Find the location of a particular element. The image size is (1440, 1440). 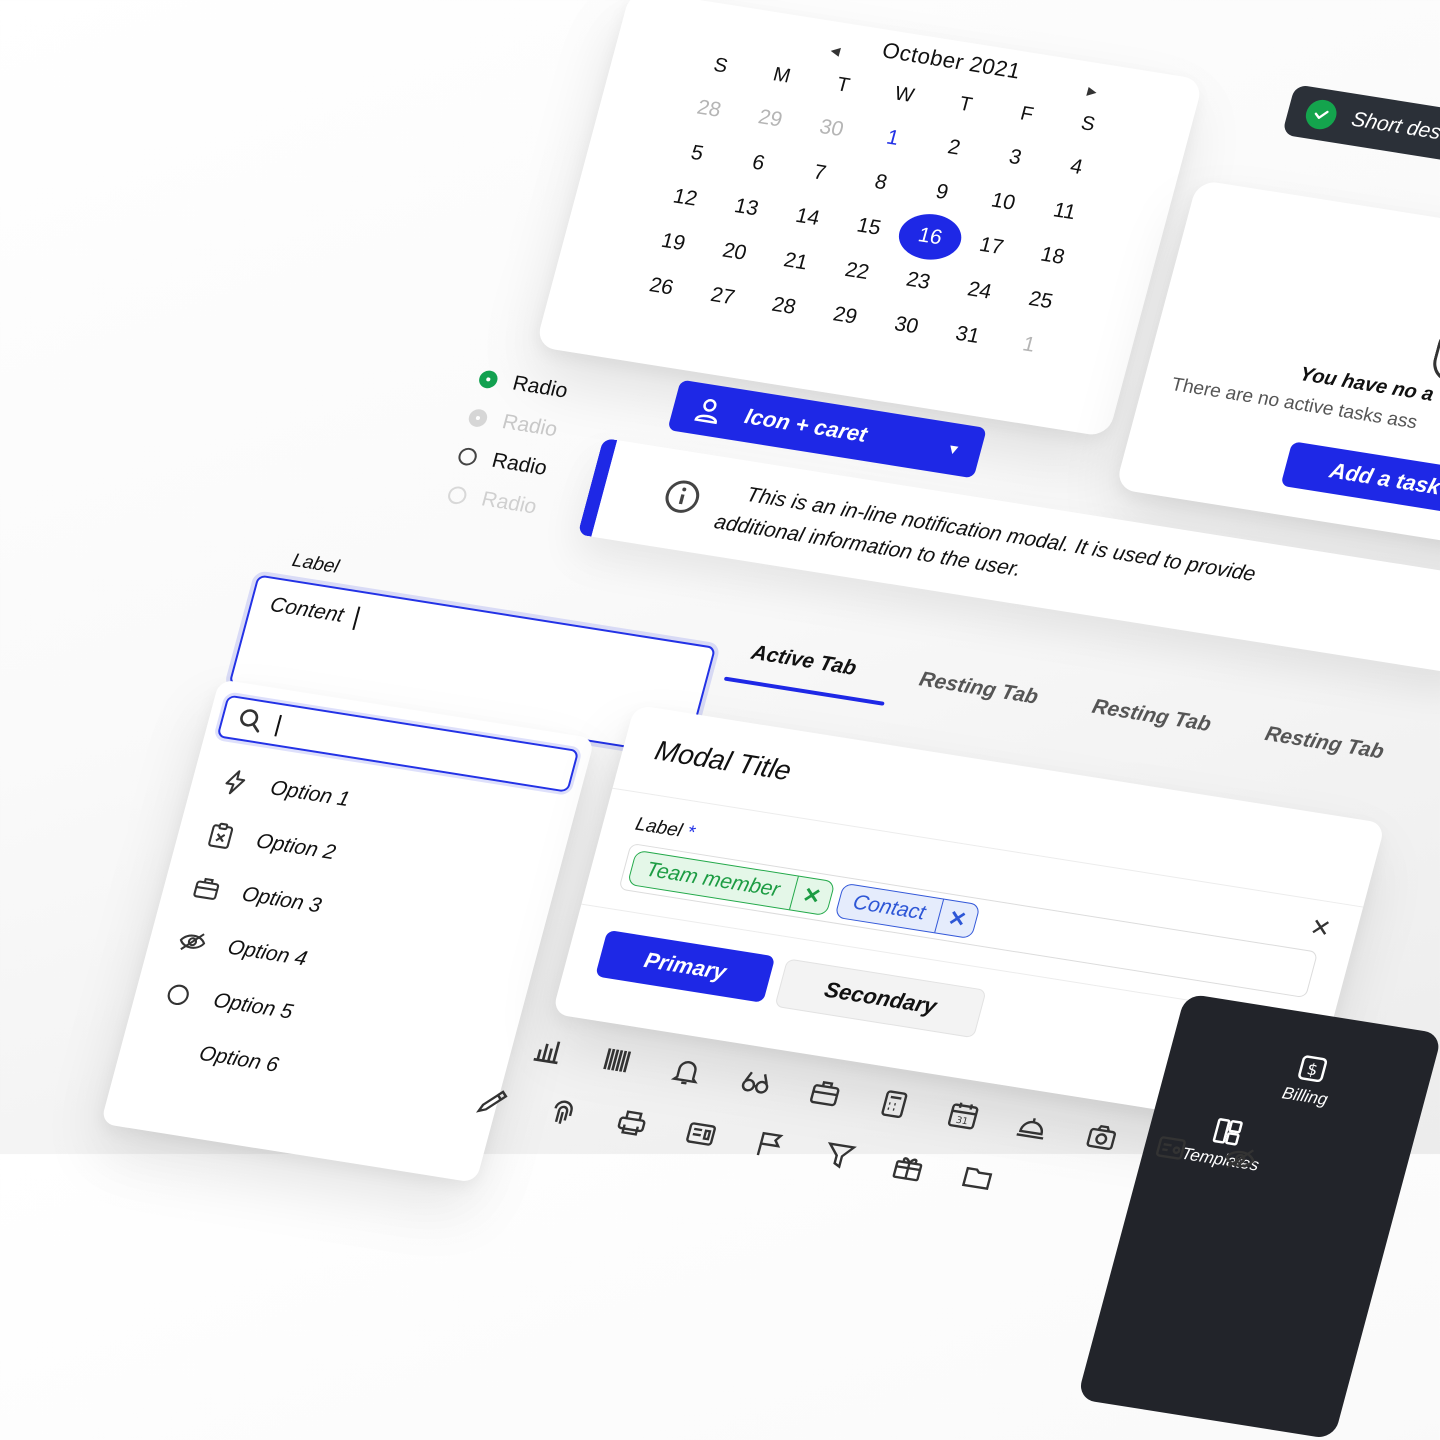

chip-label: Team member is located at coordinates (713, 879).